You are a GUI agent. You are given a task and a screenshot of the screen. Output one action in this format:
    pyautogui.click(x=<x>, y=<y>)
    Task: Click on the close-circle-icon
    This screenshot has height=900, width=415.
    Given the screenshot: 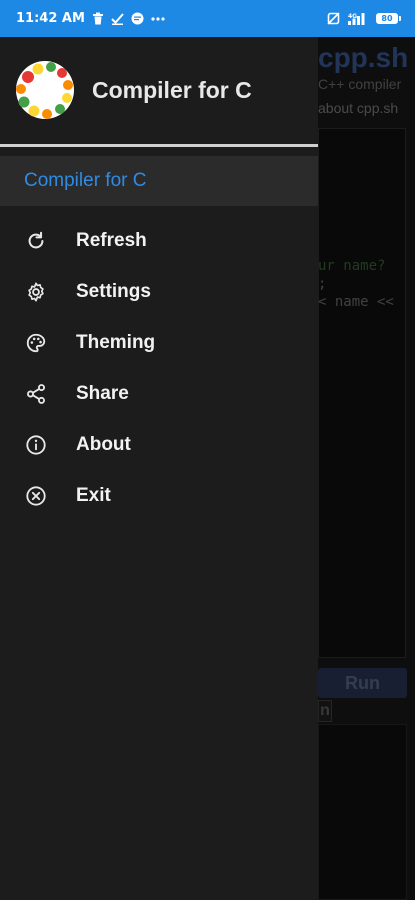 What is the action you would take?
    pyautogui.click(x=36, y=496)
    